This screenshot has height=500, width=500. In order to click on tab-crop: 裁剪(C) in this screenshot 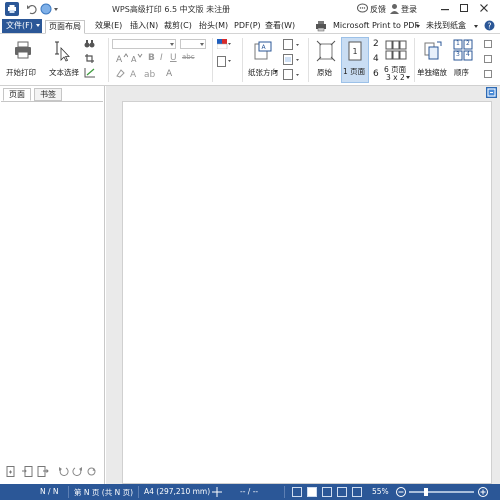, I will do `click(178, 27)`.